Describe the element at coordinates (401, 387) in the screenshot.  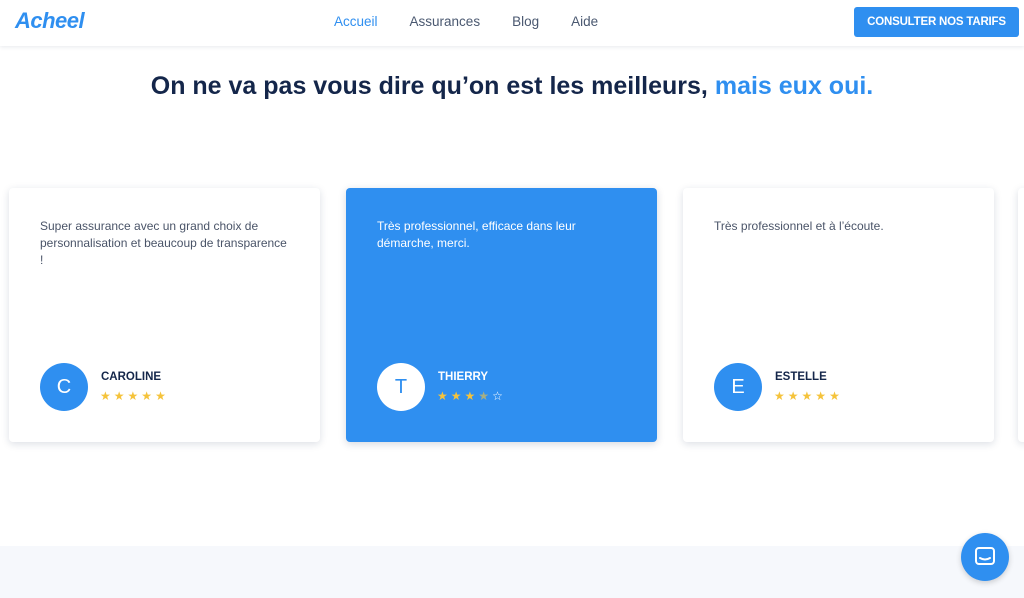
I see `avatar: T` at that location.